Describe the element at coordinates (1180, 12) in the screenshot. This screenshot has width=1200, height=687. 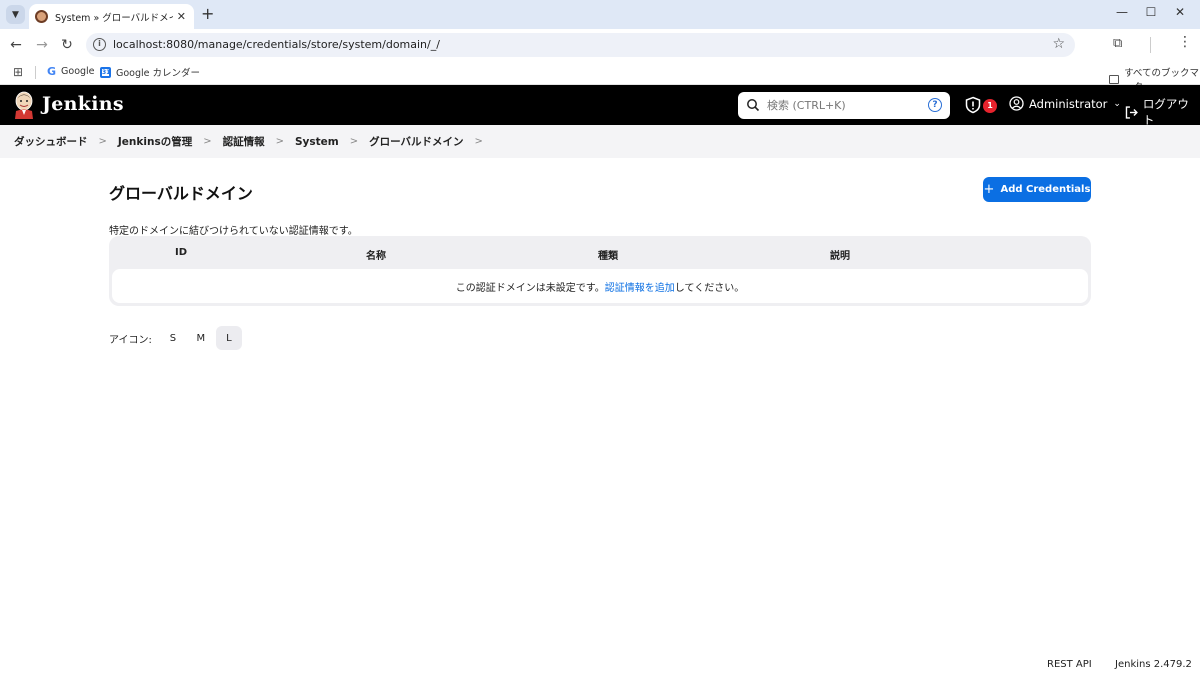
I see `window-close-icon: ✕` at that location.